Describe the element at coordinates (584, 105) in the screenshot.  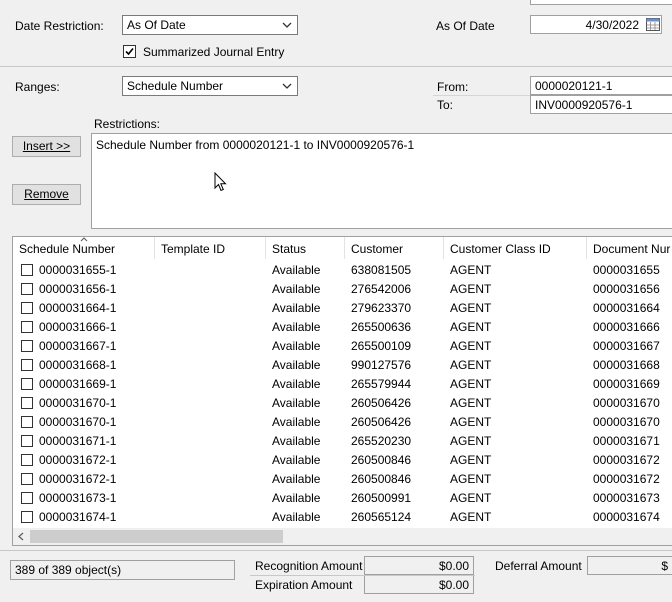
I see `to-value: INV0000920576-1` at that location.